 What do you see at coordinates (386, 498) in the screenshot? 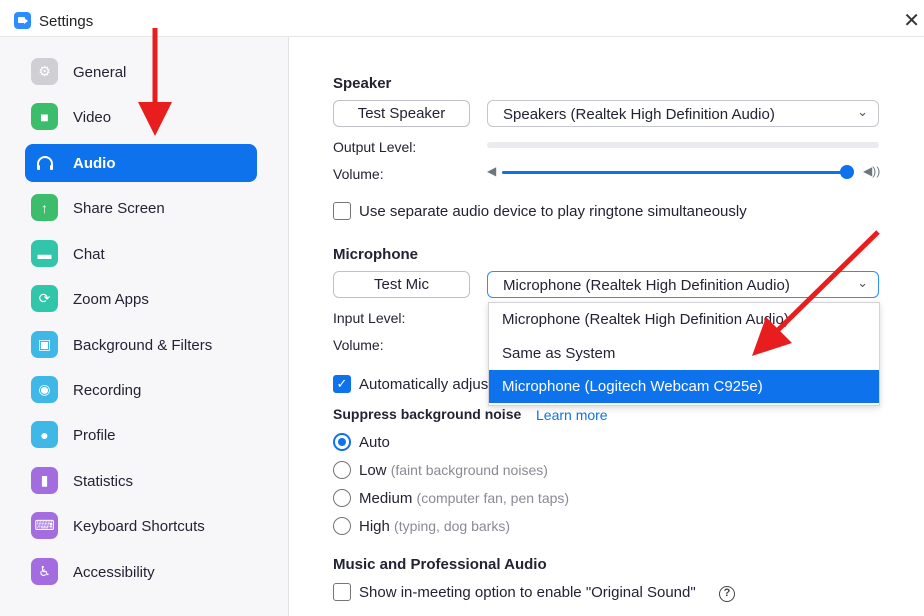
I see `radio-option-label: Medium` at bounding box center [386, 498].